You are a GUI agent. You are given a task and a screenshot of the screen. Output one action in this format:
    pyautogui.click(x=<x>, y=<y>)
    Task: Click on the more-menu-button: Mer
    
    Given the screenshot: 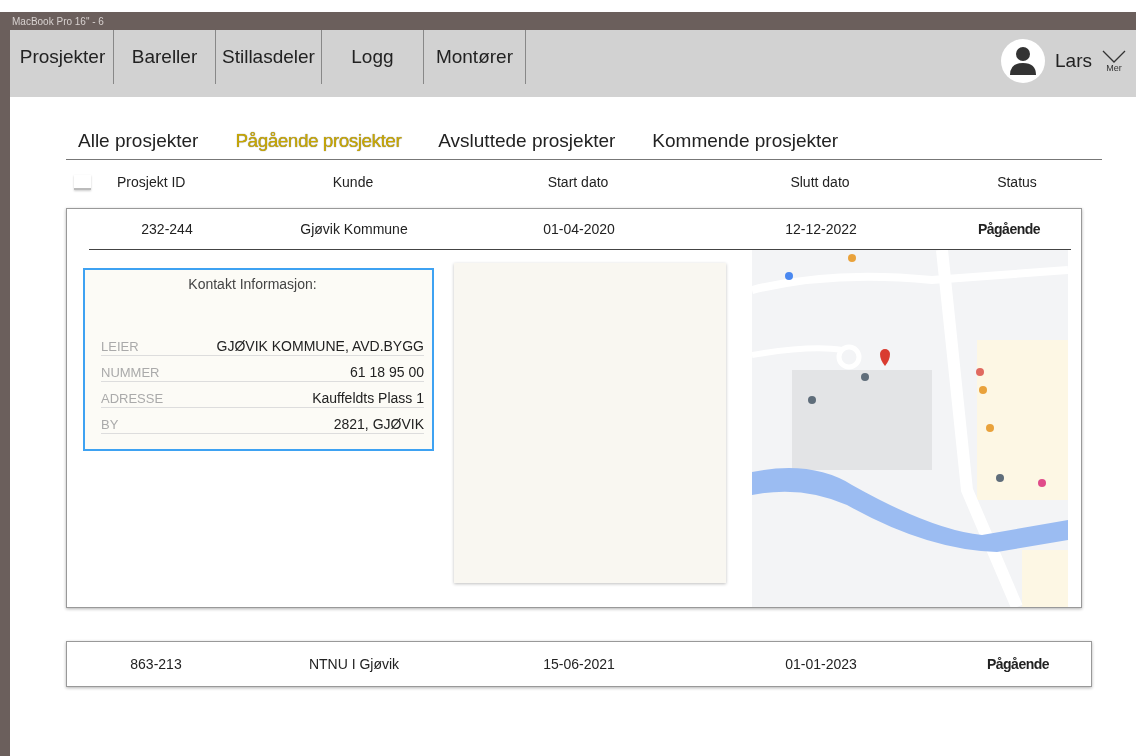 What is the action you would take?
    pyautogui.click(x=1114, y=61)
    